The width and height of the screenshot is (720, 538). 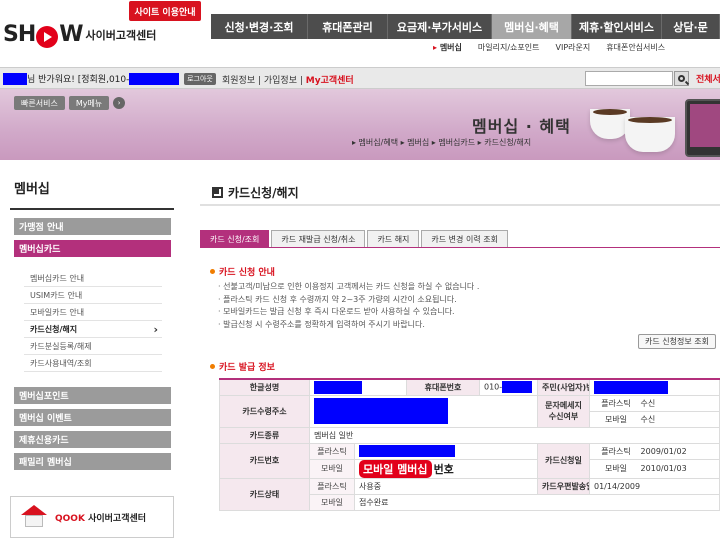 I want to click on jumin-value, so click(x=654, y=387).